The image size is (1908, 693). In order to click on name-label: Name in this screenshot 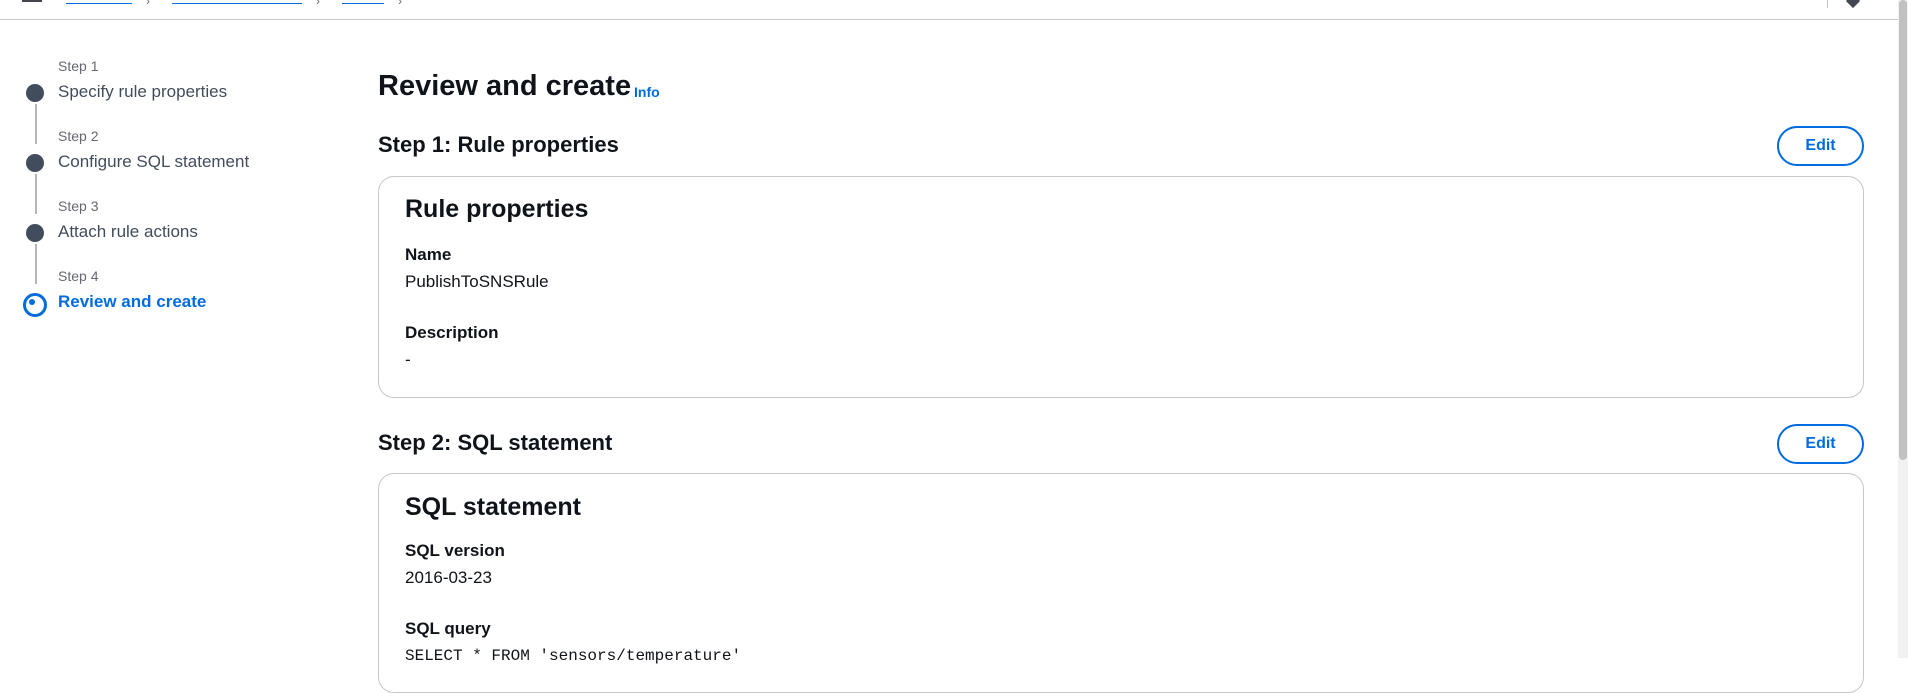, I will do `click(428, 254)`.